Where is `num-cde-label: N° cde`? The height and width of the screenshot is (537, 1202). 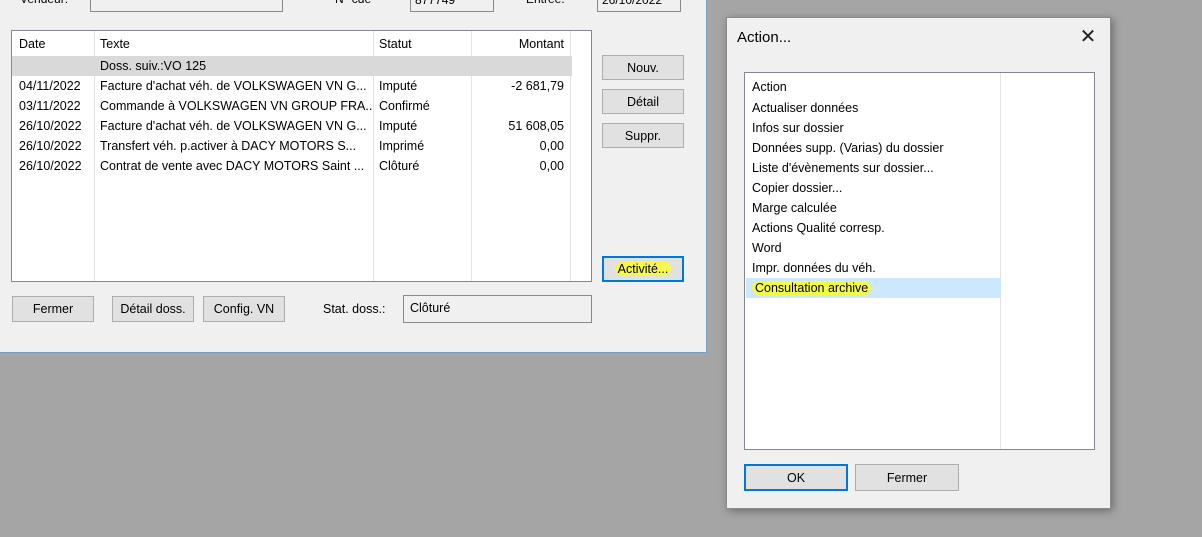 num-cde-label: N° cde is located at coordinates (353, 4).